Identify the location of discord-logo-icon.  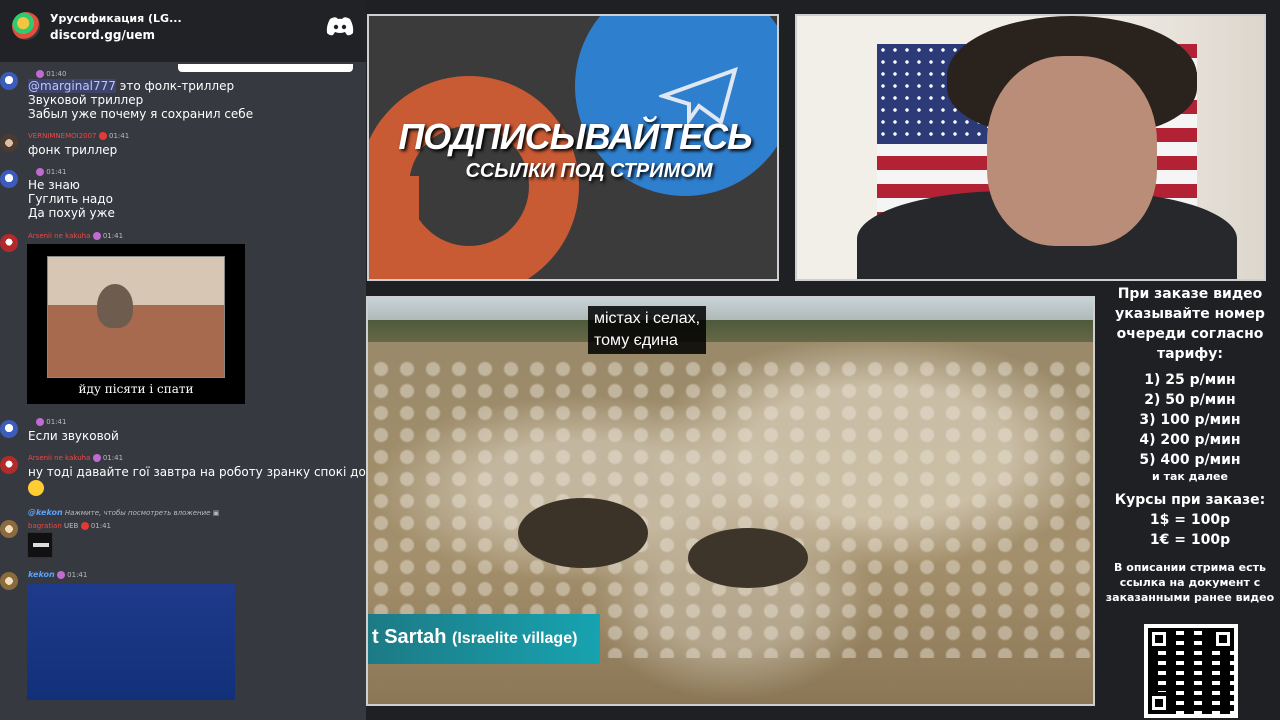
(340, 26).